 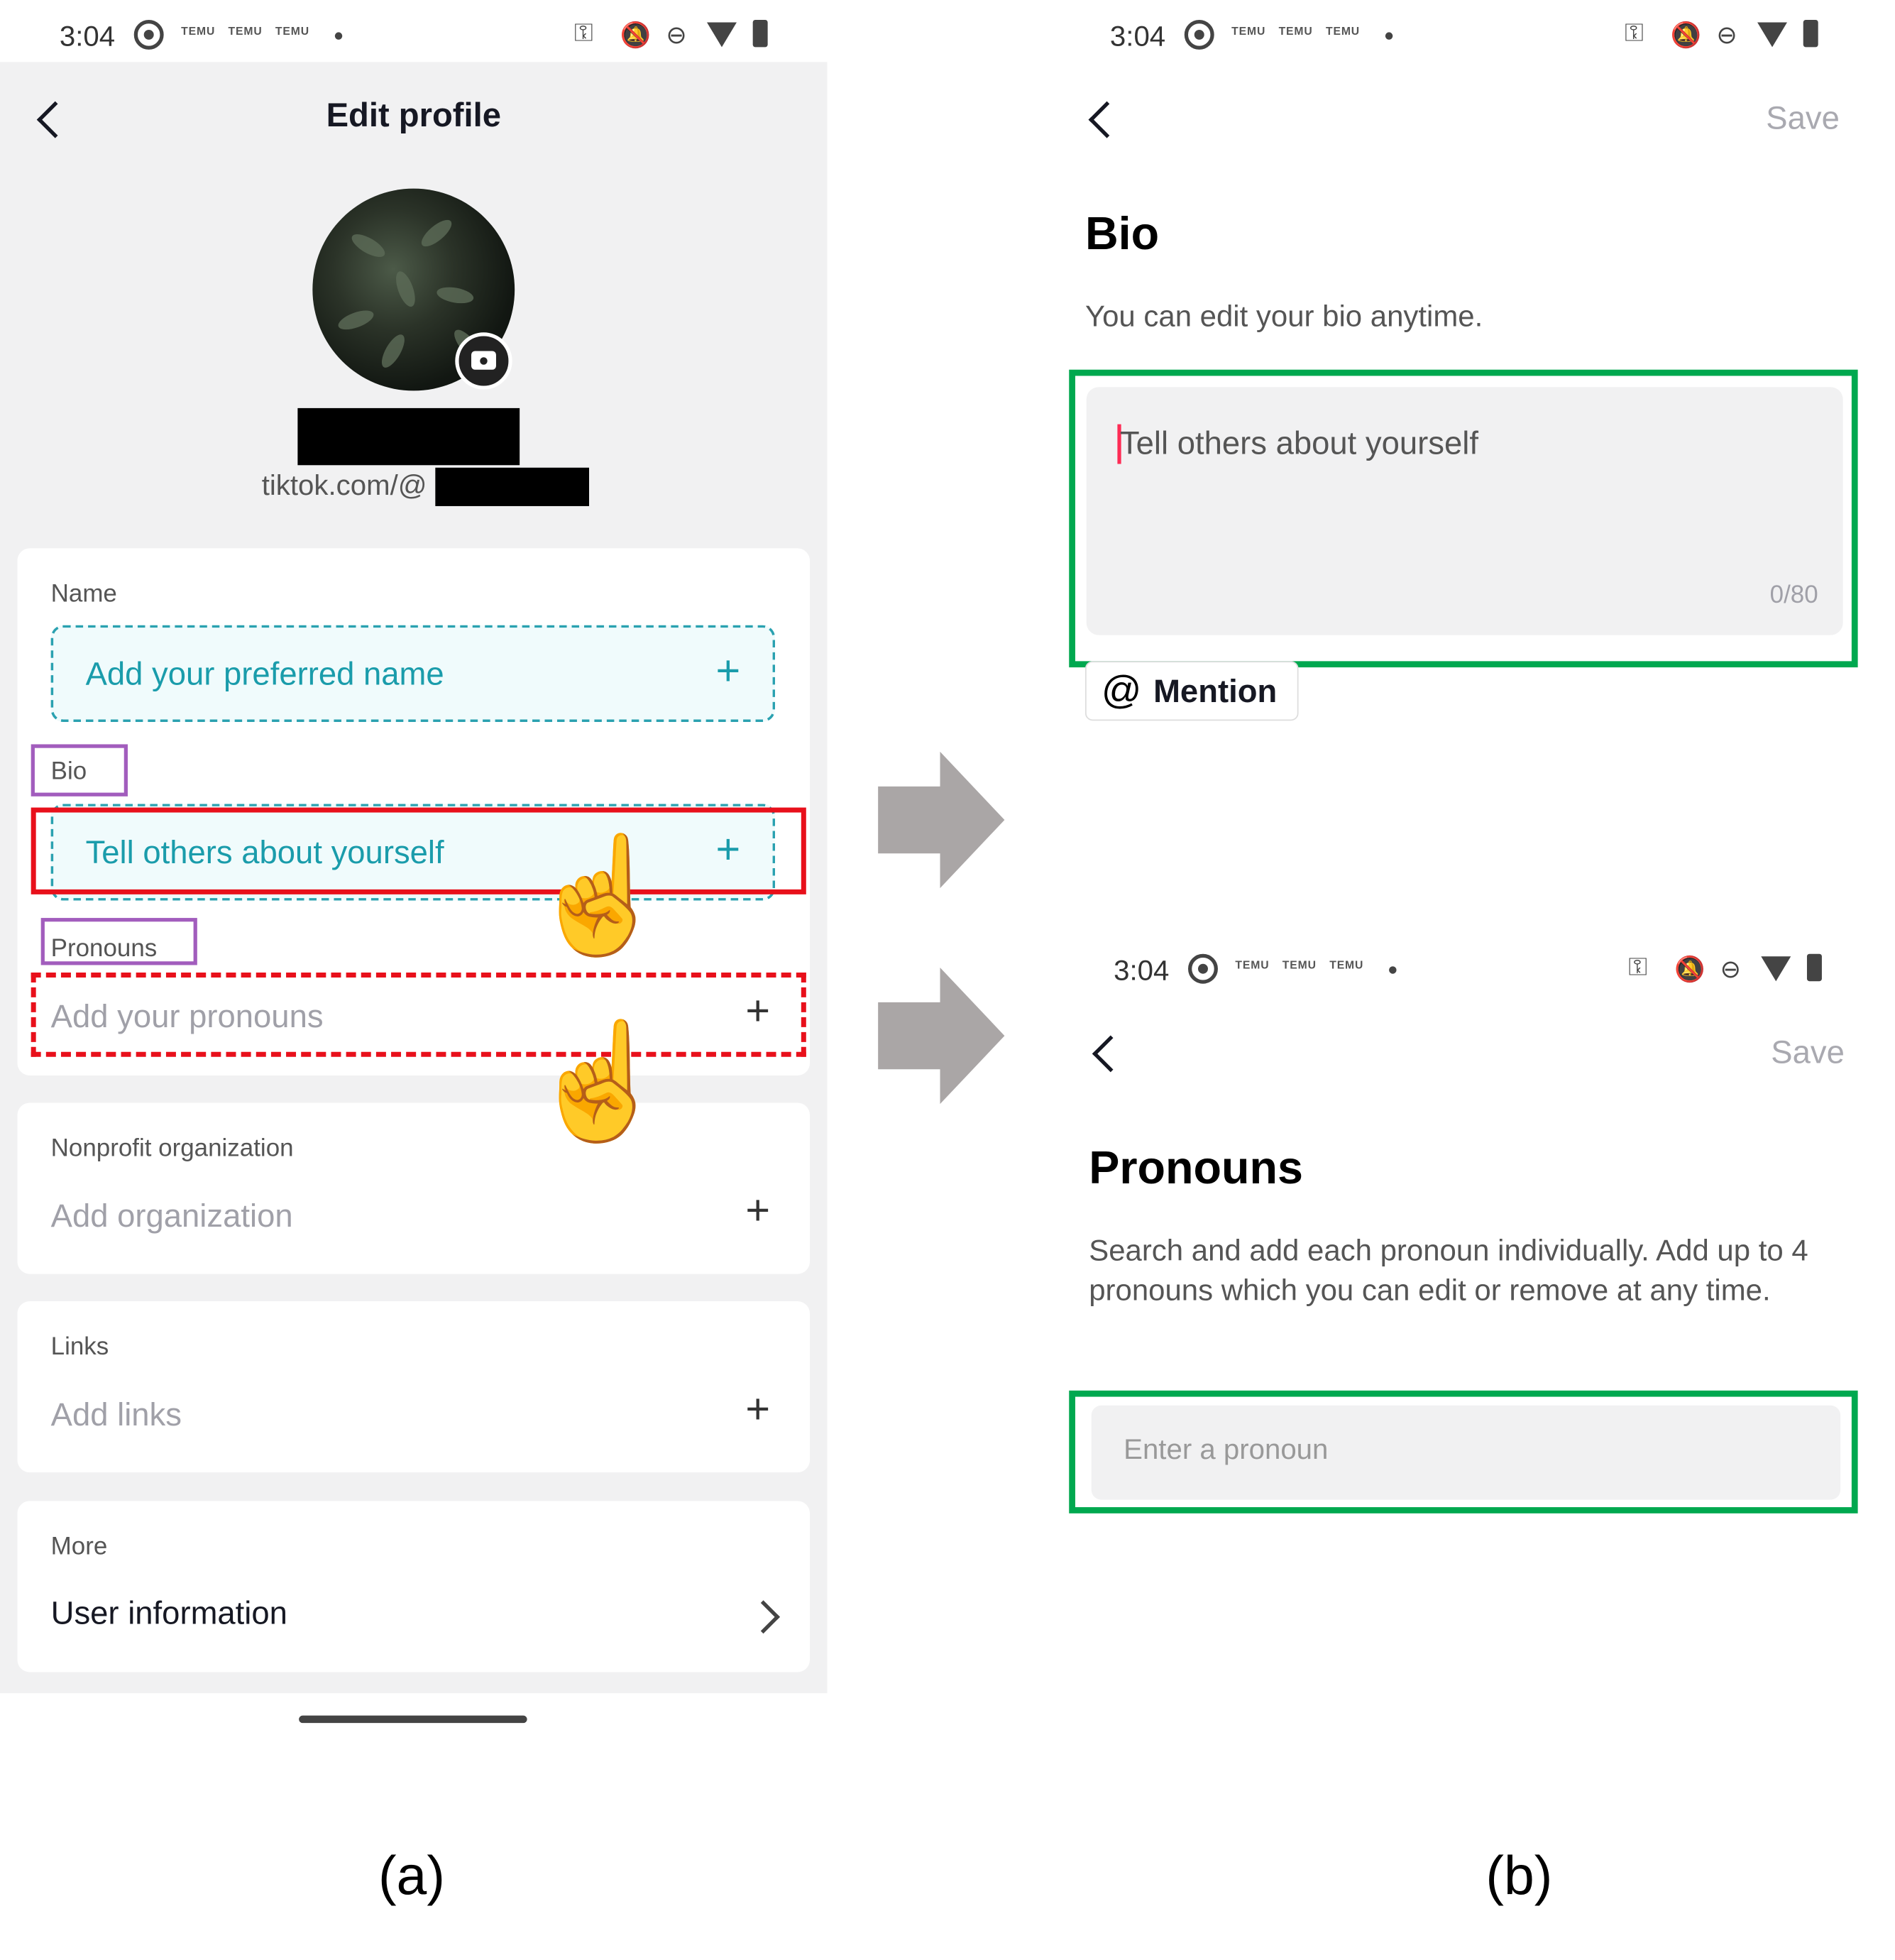 I want to click on at-sign-icon: @, so click(x=1121, y=690).